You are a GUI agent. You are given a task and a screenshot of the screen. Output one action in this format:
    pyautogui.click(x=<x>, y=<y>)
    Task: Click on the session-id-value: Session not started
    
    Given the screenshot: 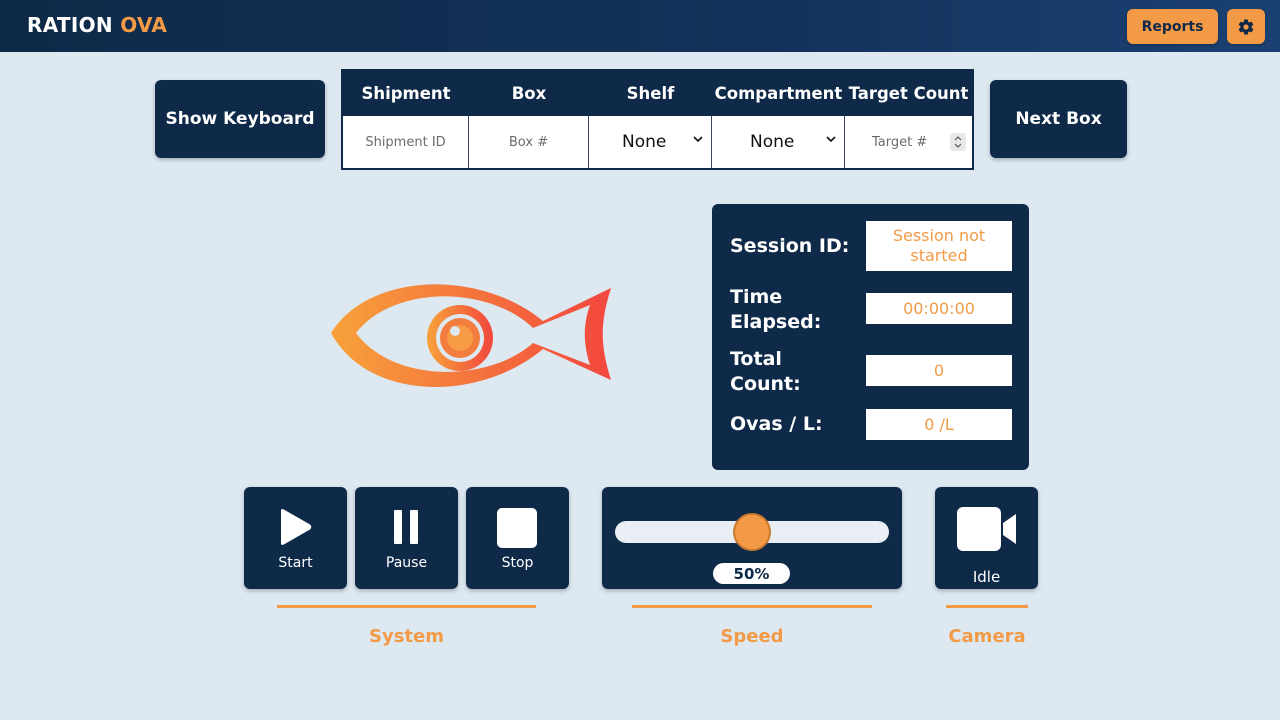 What is the action you would take?
    pyautogui.click(x=939, y=246)
    